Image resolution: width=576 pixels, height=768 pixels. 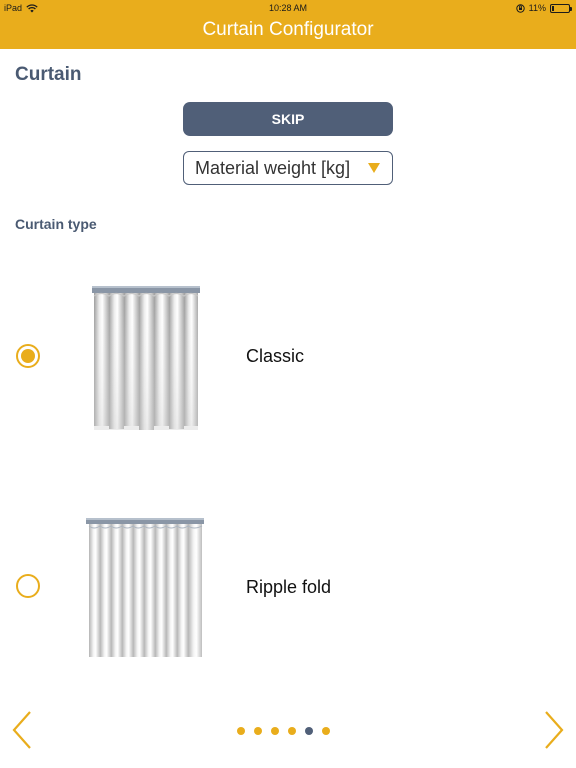 What do you see at coordinates (145, 587) in the screenshot?
I see `ripple-fold-curtain-image` at bounding box center [145, 587].